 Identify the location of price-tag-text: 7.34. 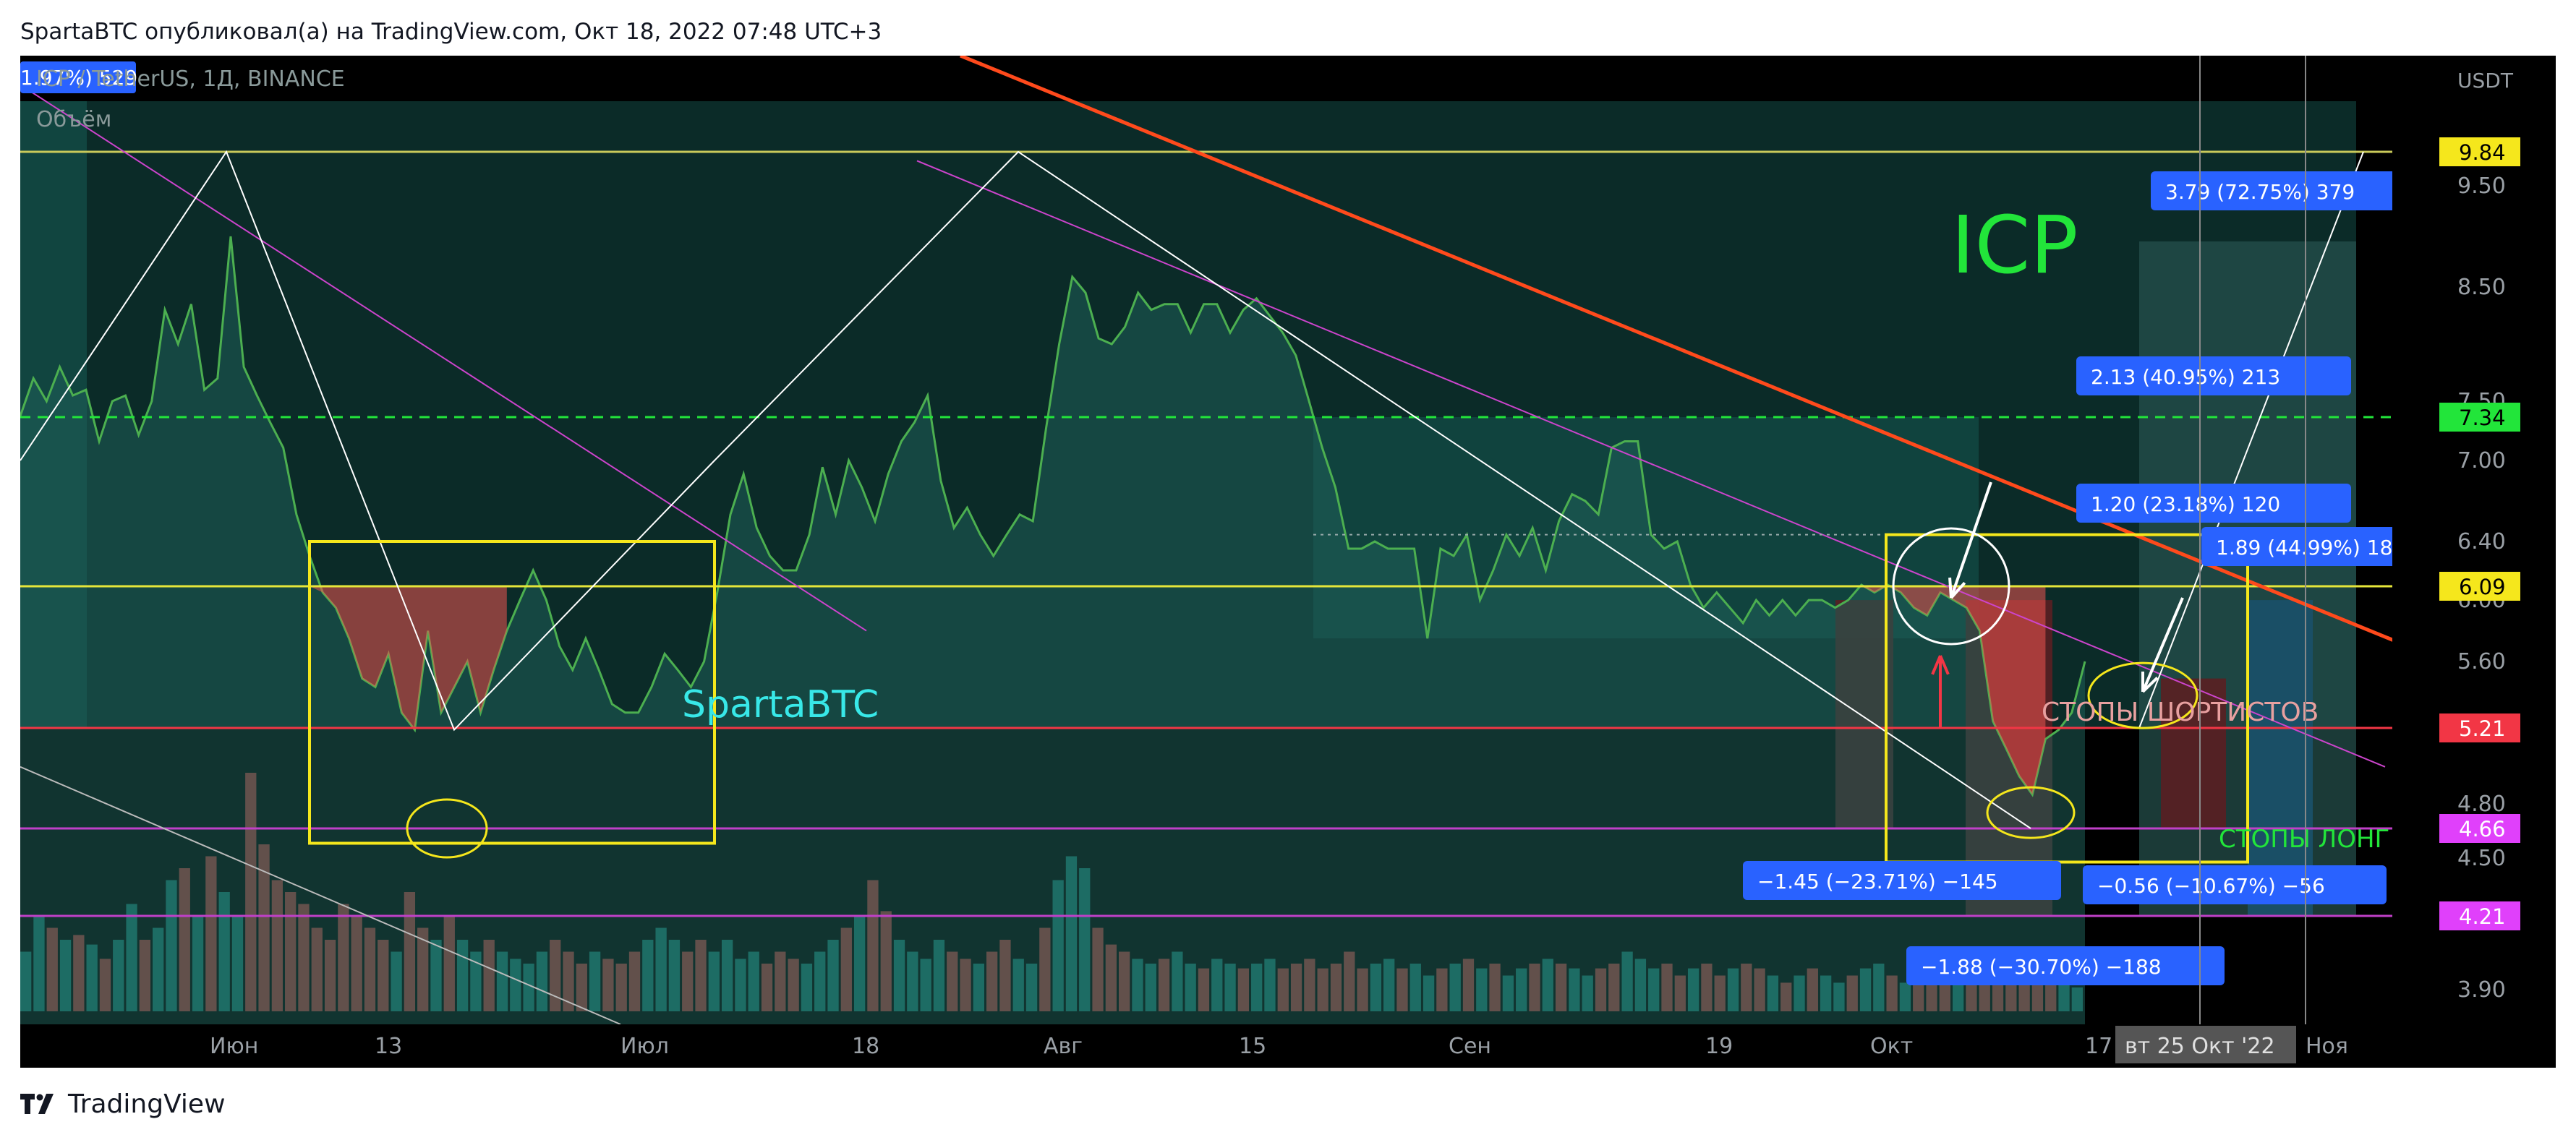
(2482, 418).